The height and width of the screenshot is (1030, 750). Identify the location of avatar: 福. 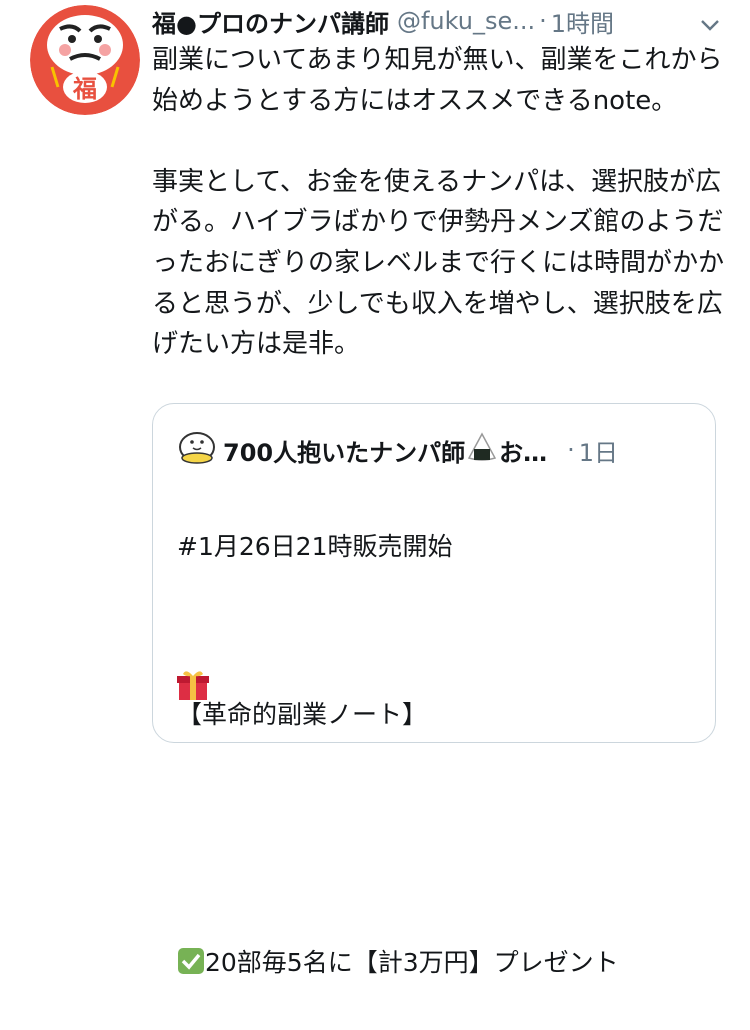
(85, 60).